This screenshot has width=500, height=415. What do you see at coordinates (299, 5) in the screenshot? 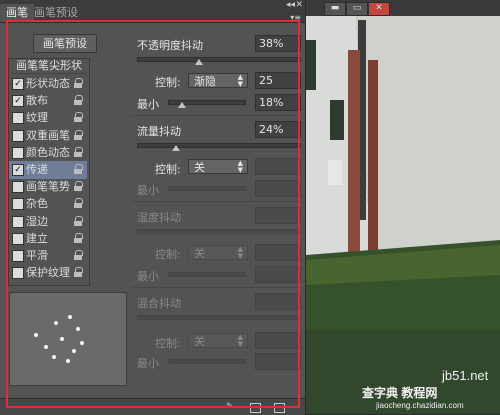
I see `close-icon: ✕` at bounding box center [299, 5].